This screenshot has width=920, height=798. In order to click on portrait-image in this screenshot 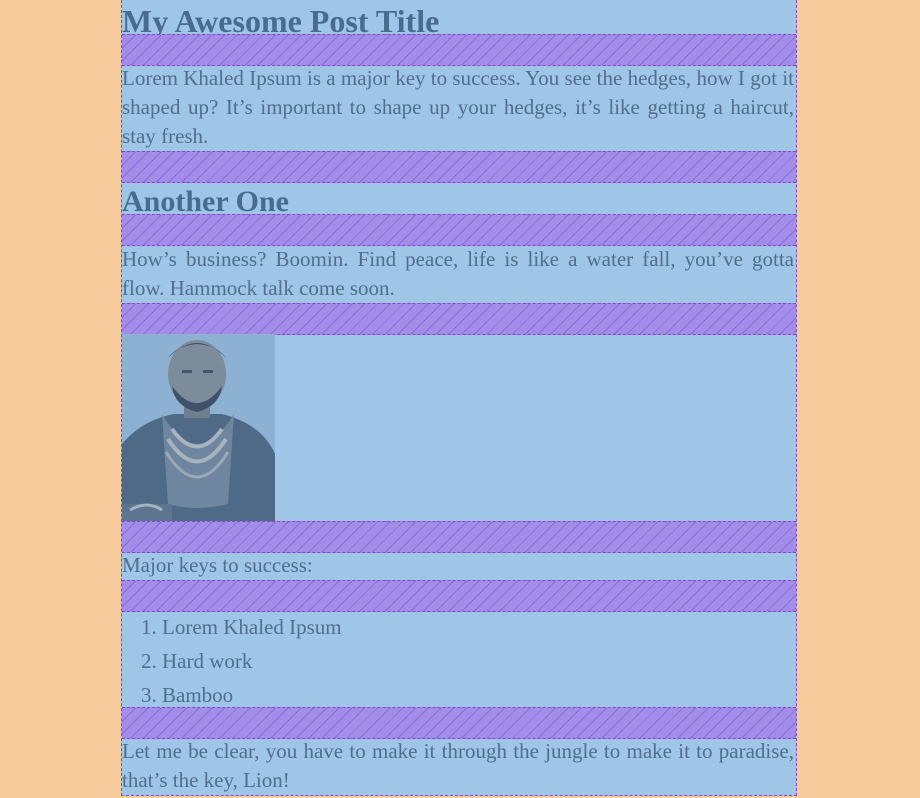, I will do `click(198, 427)`.